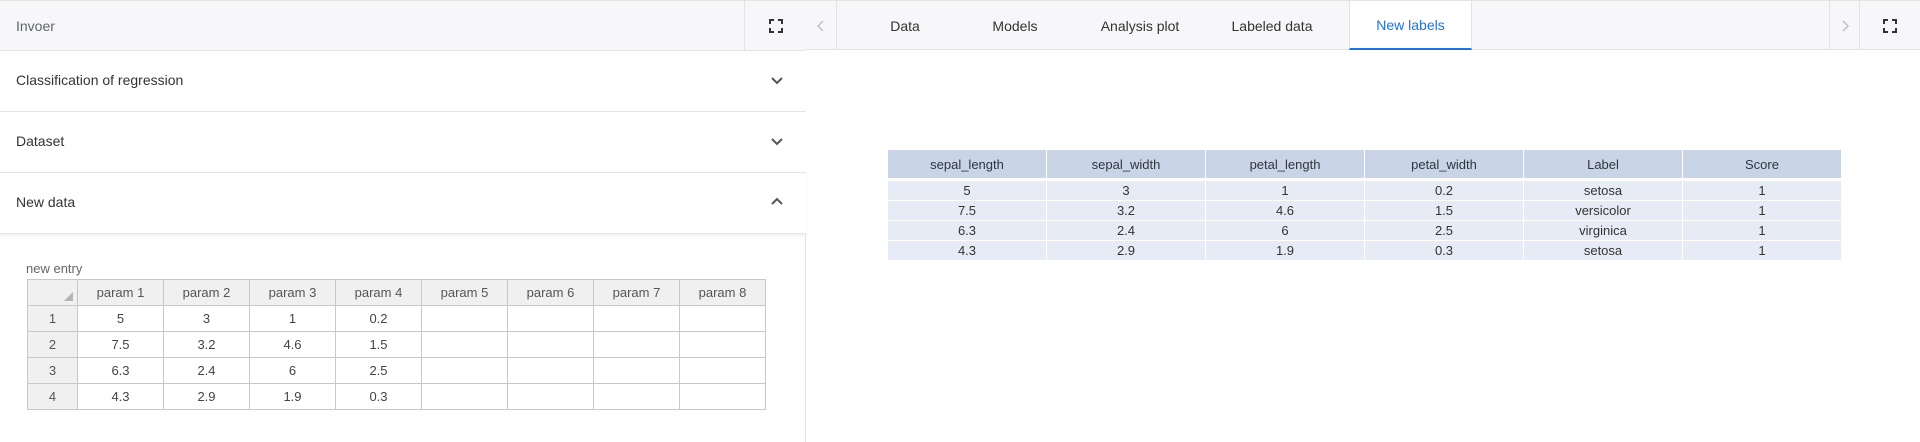  What do you see at coordinates (1444, 250) in the screenshot?
I see `result-cell: 0.3` at bounding box center [1444, 250].